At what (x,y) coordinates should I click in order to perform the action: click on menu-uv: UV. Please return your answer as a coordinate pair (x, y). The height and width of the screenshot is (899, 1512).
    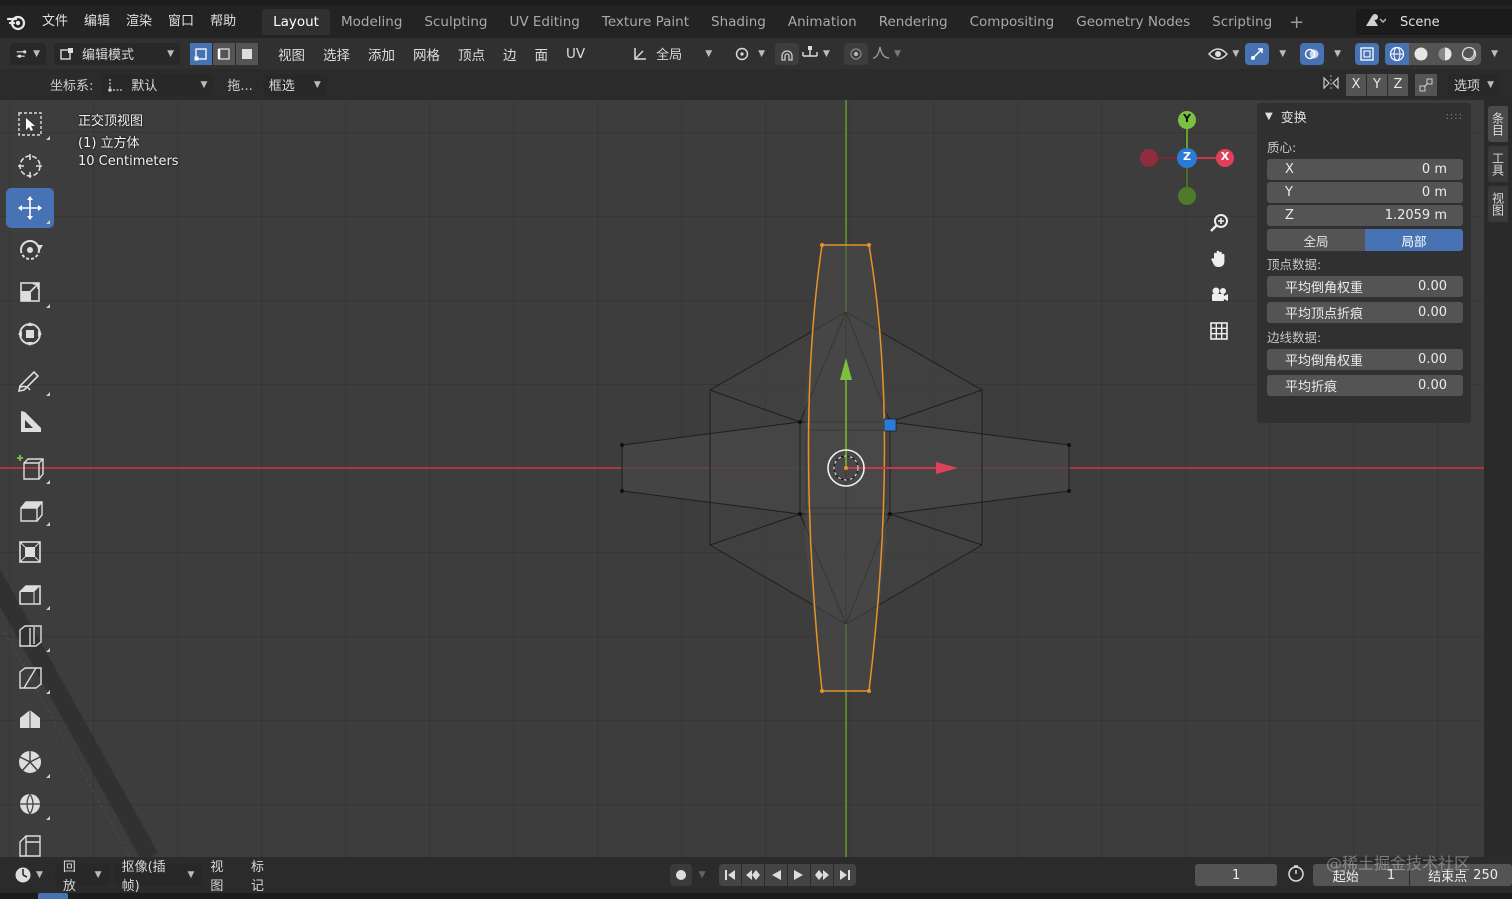
    Looking at the image, I should click on (575, 54).